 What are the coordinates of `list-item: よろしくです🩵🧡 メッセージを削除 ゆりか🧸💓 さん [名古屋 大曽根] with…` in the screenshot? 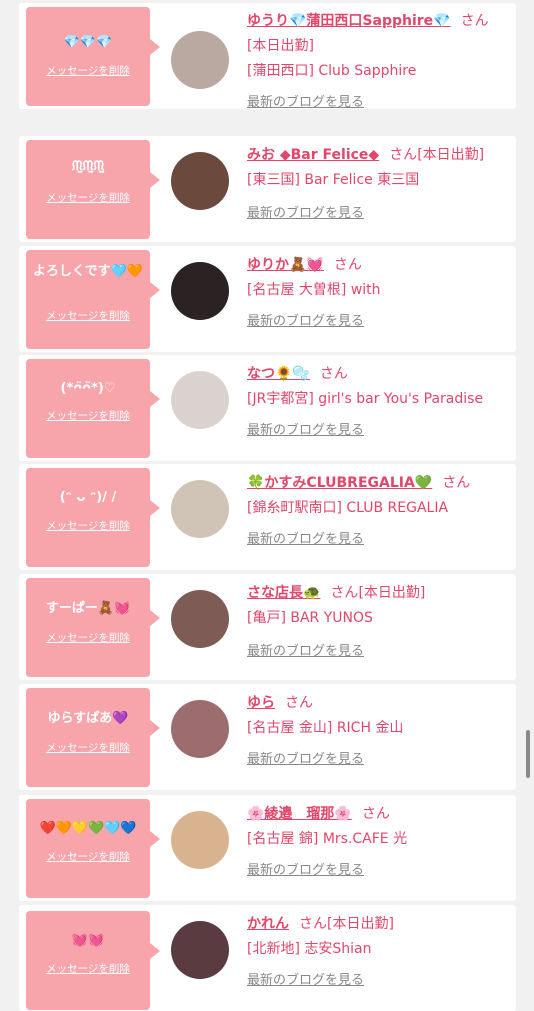 It's located at (267, 299).